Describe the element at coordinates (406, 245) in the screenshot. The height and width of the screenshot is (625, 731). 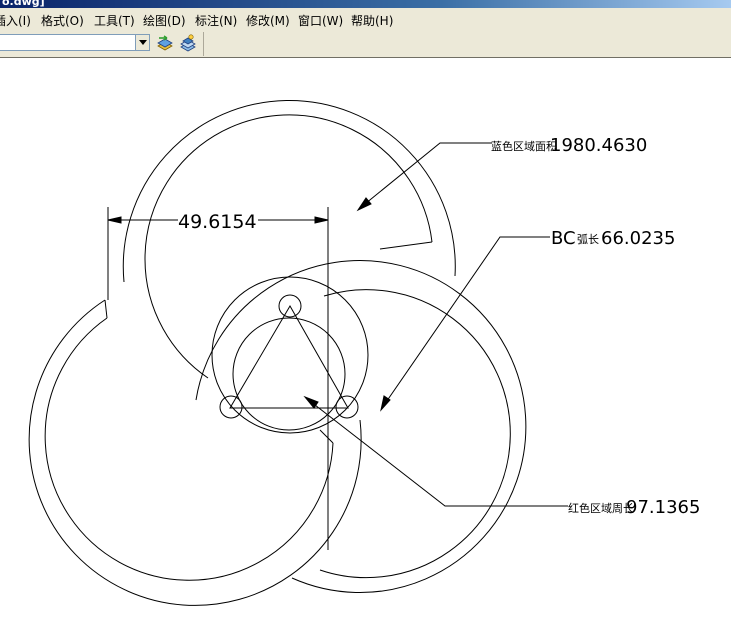
I see `top-lobe-tip` at that location.